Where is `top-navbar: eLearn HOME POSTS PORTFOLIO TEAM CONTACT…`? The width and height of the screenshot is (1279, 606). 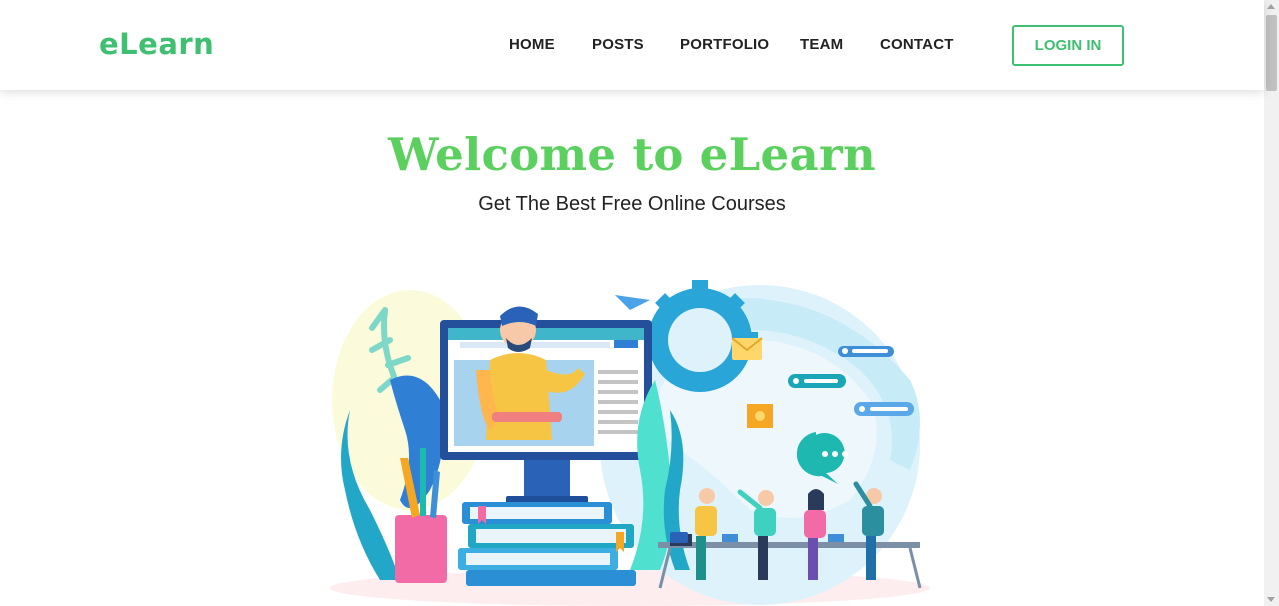 top-navbar: eLearn HOME POSTS PORTFOLIO TEAM CONTACT… is located at coordinates (632, 45).